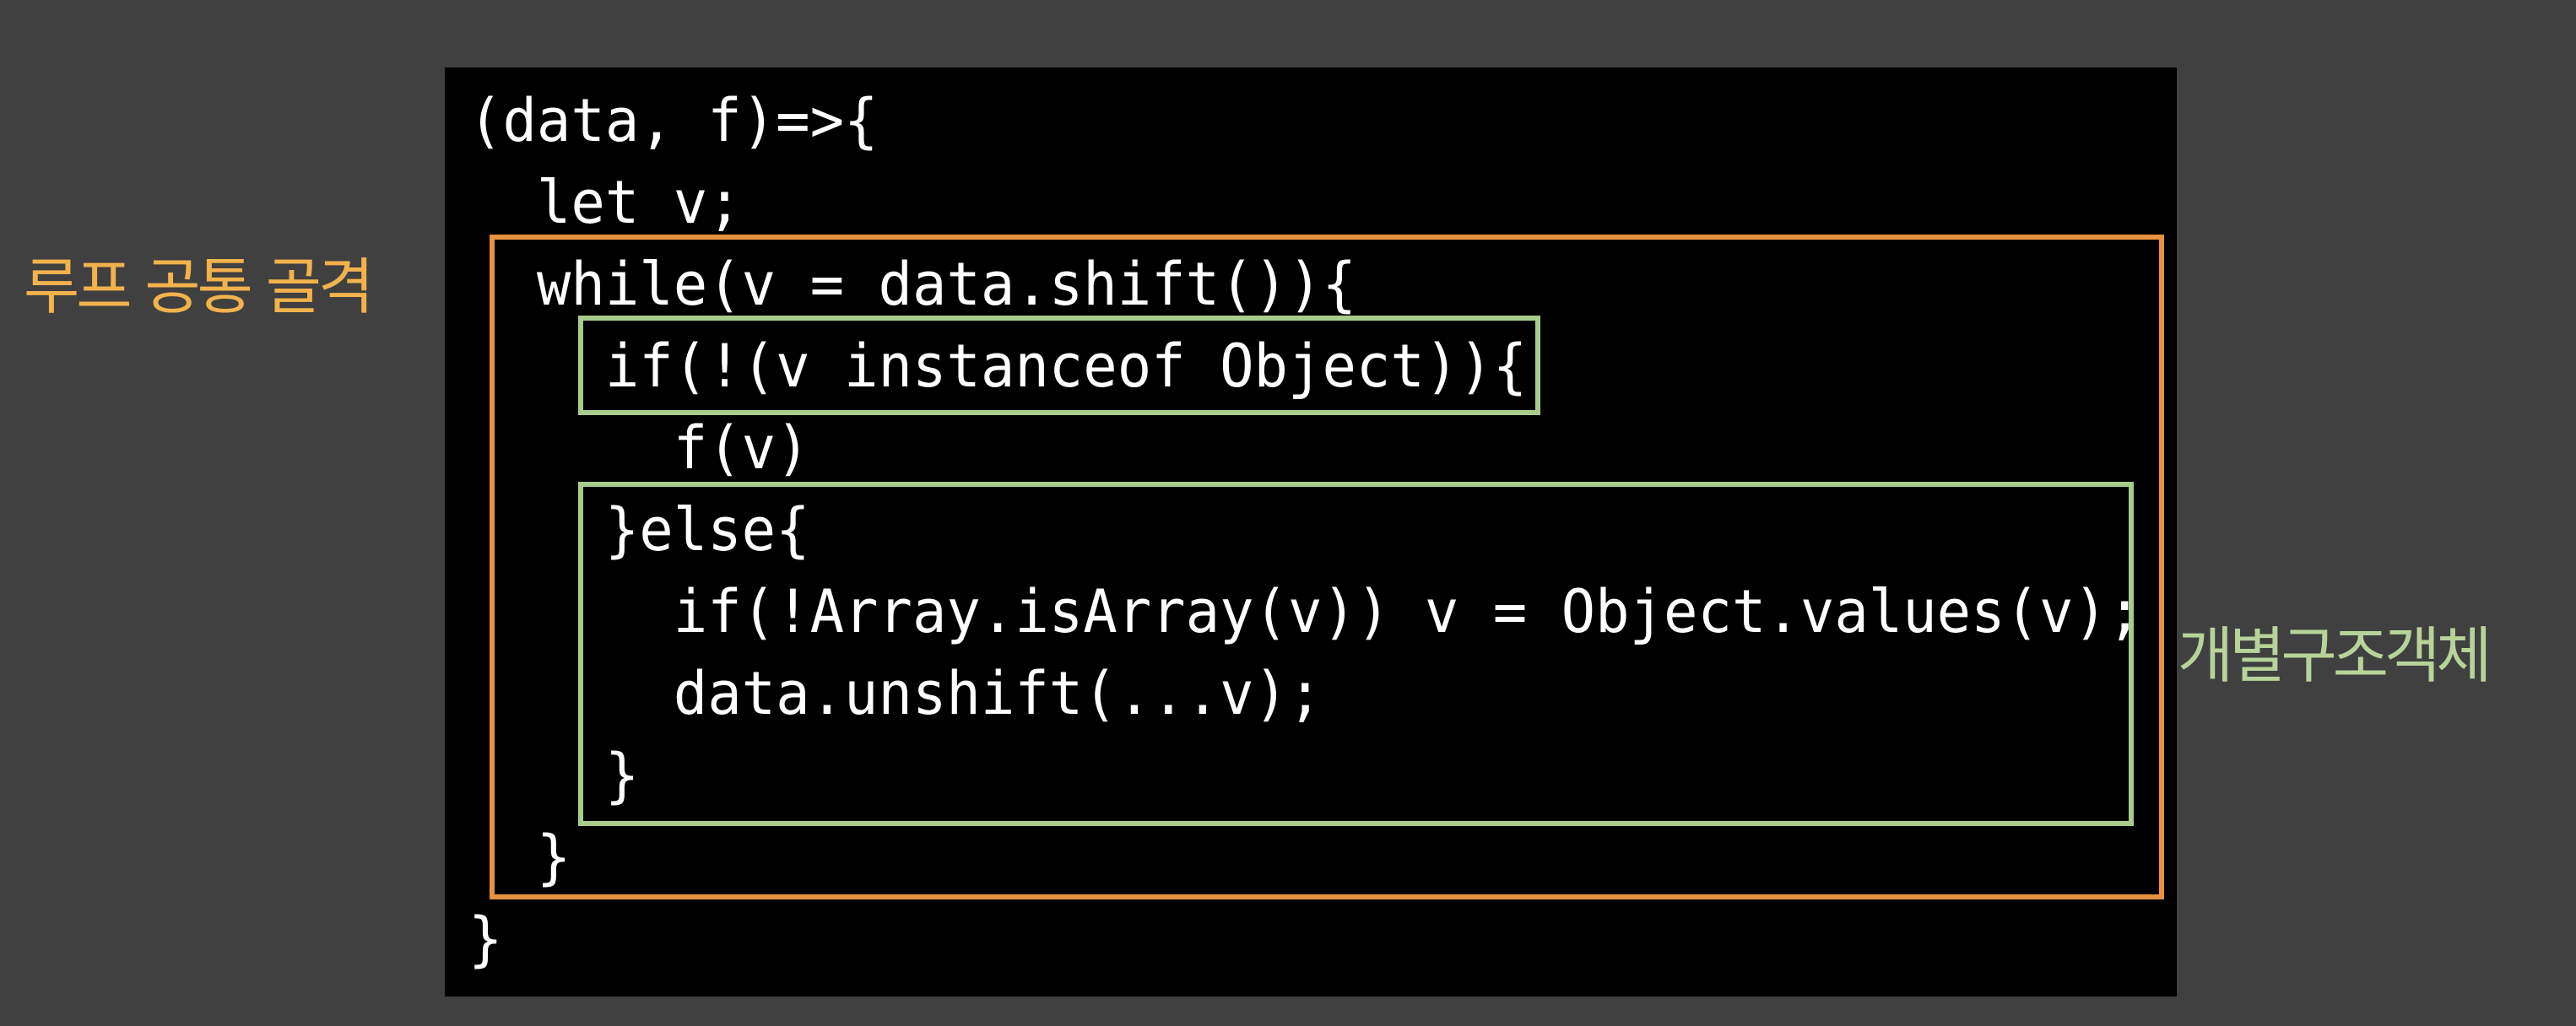 Image resolution: width=2576 pixels, height=1026 pixels. What do you see at coordinates (2335, 655) in the screenshot?
I see `structure-object-label: 개별구조객체` at bounding box center [2335, 655].